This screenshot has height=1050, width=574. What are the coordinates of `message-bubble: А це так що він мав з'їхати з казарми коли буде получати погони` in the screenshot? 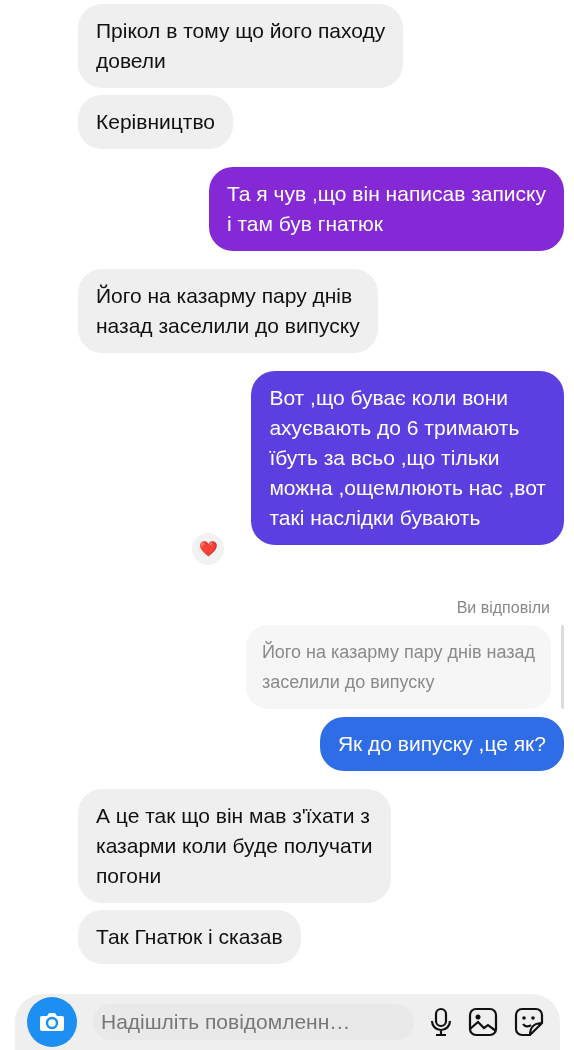 It's located at (234, 846).